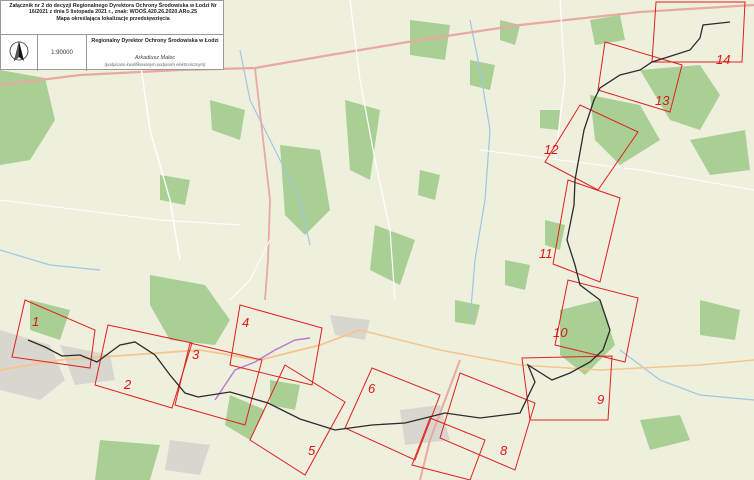 This screenshot has height=480, width=754. I want to click on north-arrow-cell, so click(19, 53).